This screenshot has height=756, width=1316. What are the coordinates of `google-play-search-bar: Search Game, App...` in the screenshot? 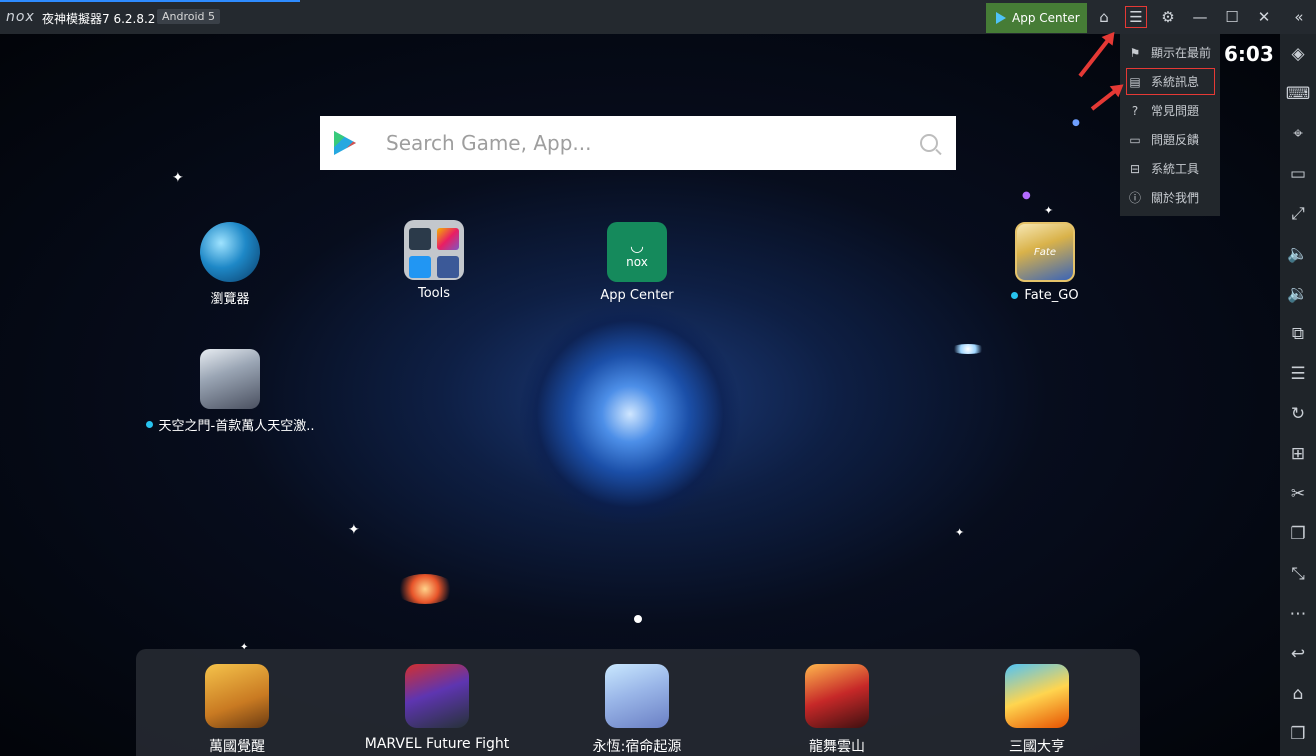 It's located at (638, 143).